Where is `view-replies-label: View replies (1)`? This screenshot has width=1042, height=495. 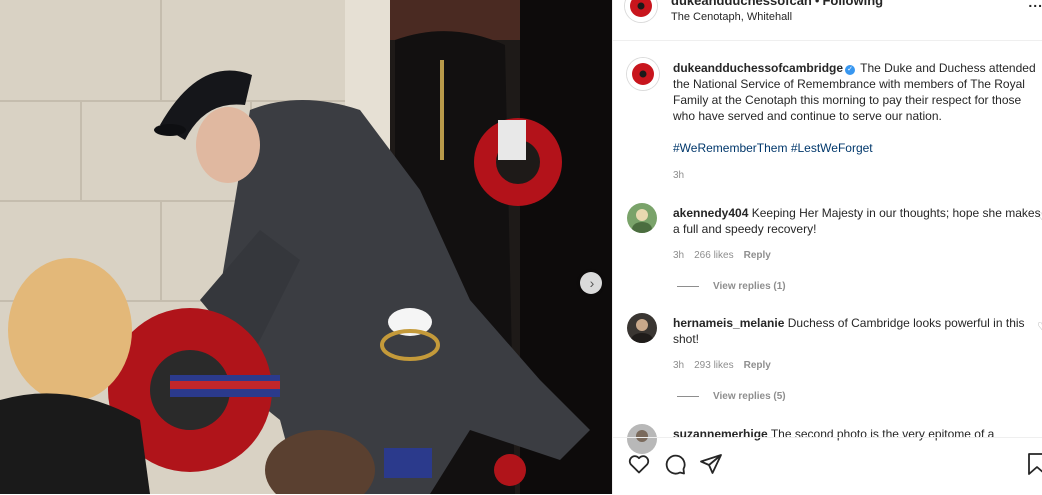
view-replies-label: View replies (1) is located at coordinates (749, 286).